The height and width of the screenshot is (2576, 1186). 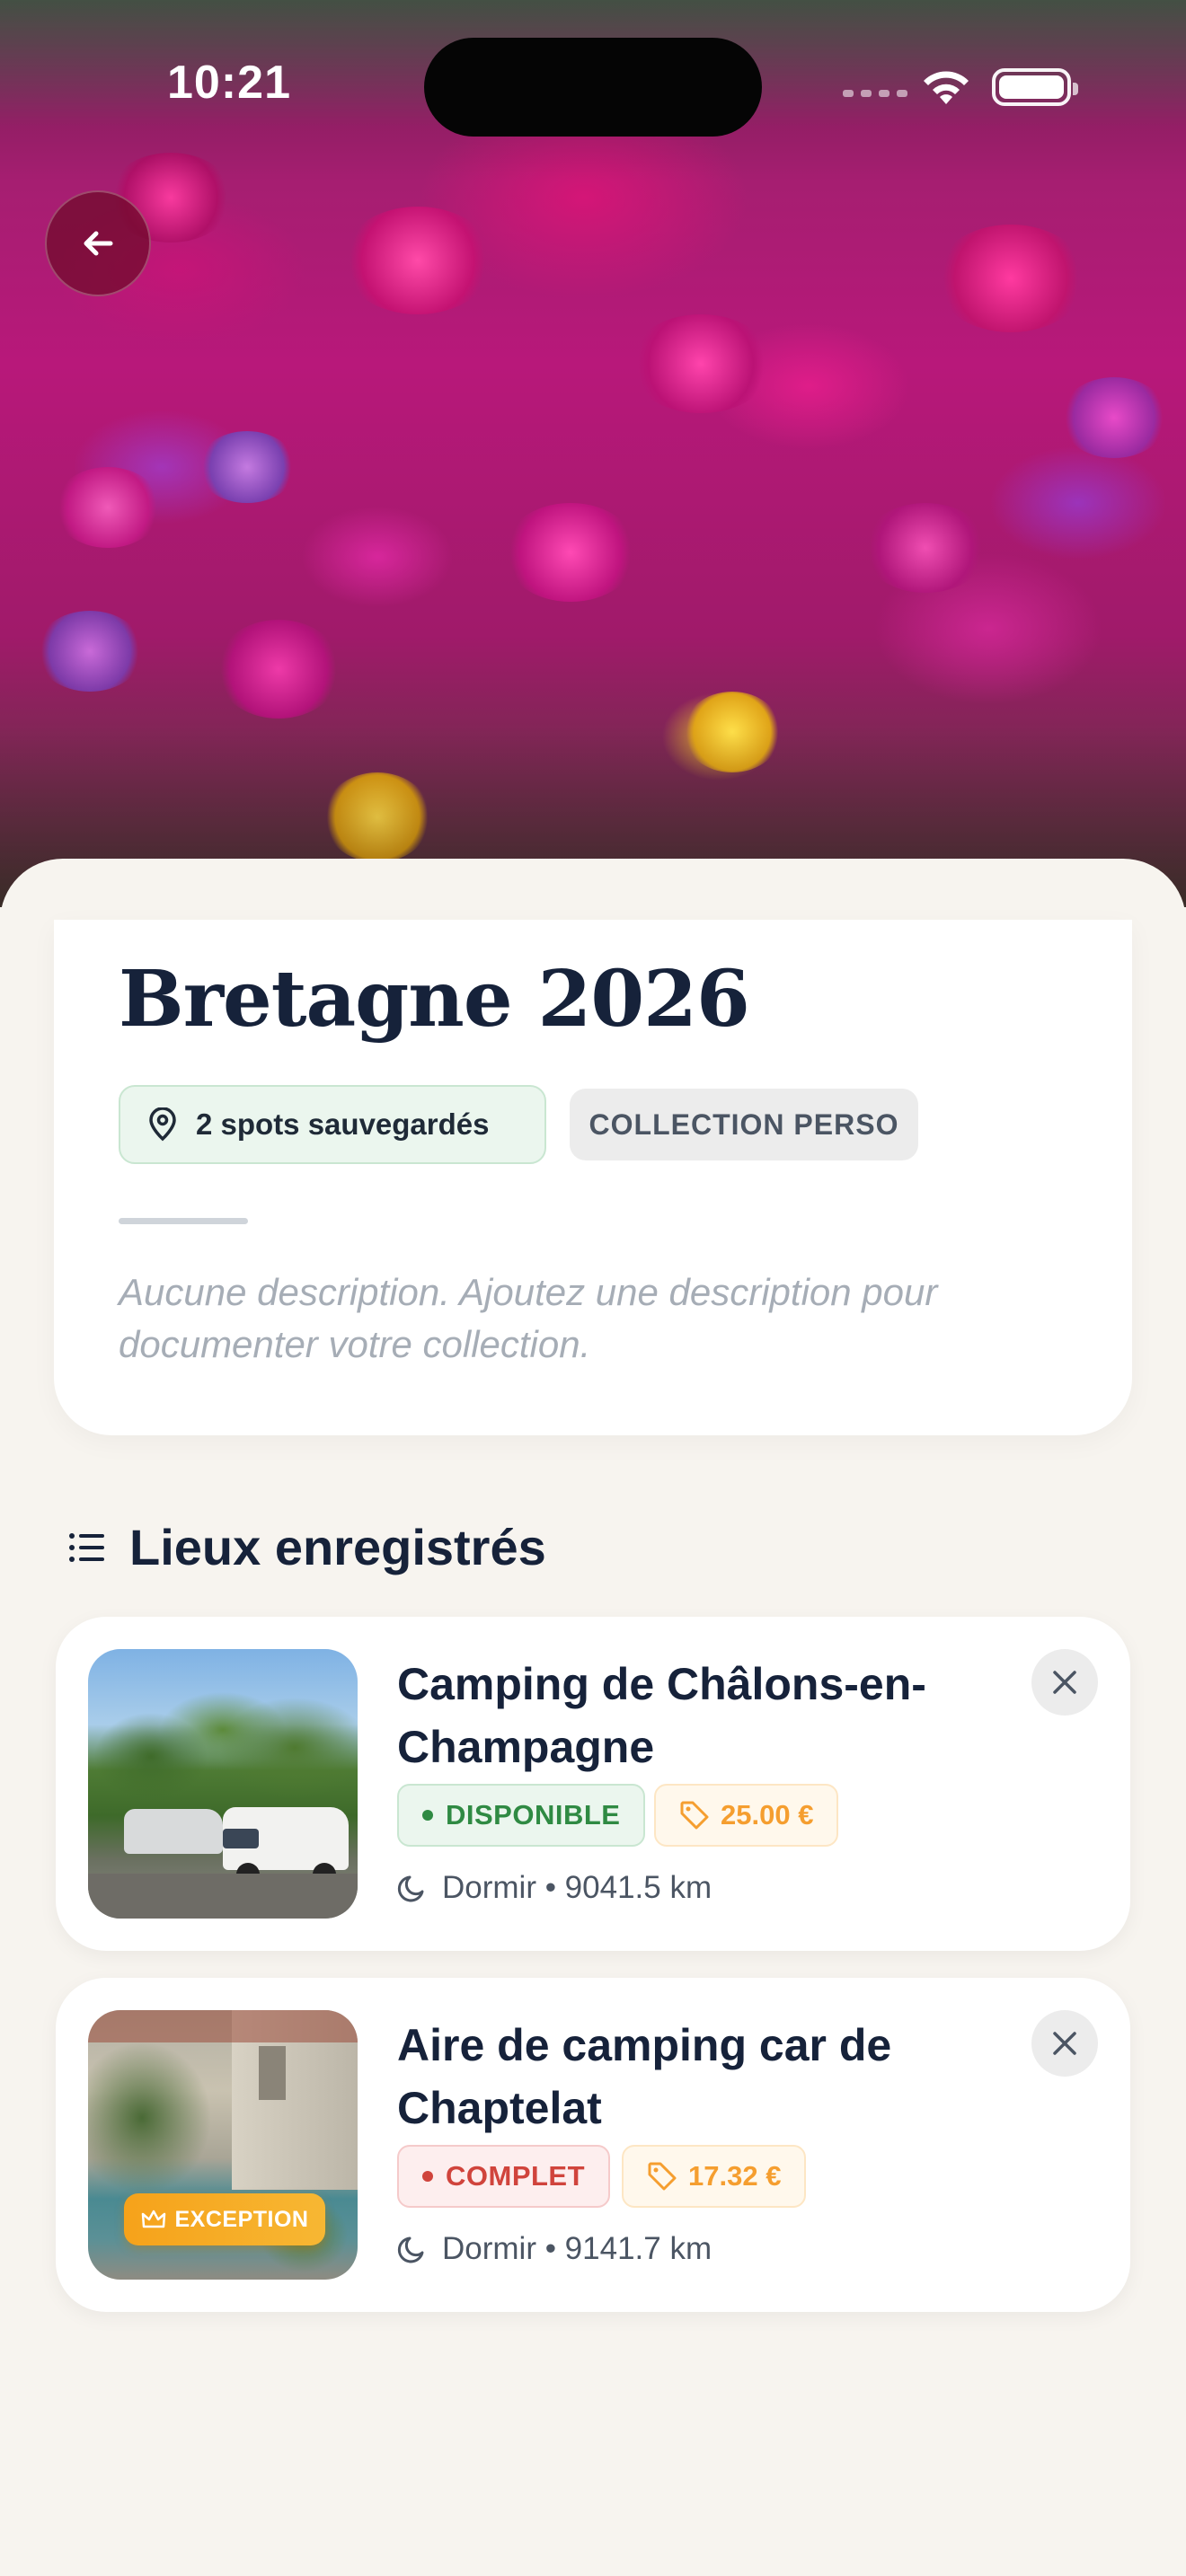 What do you see at coordinates (223, 1784) in the screenshot?
I see `place-thumbnail` at bounding box center [223, 1784].